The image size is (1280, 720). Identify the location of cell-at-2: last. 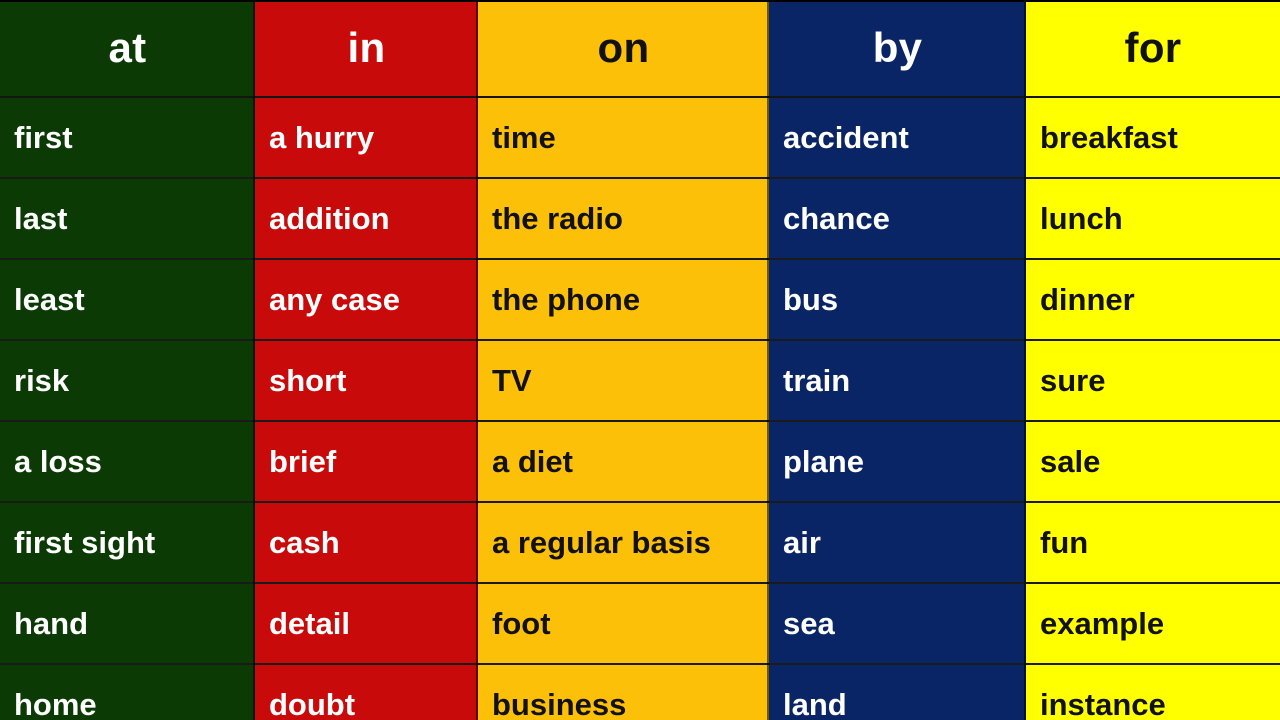
(127, 219).